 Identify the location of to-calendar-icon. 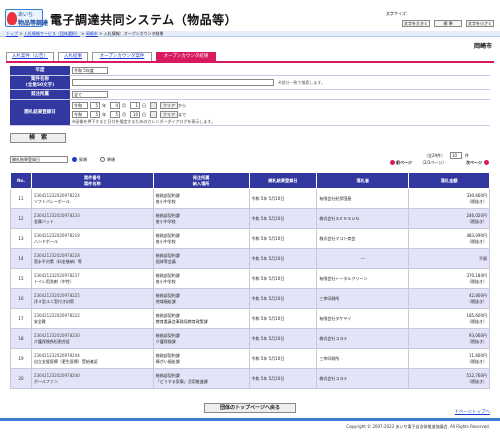
(153, 114).